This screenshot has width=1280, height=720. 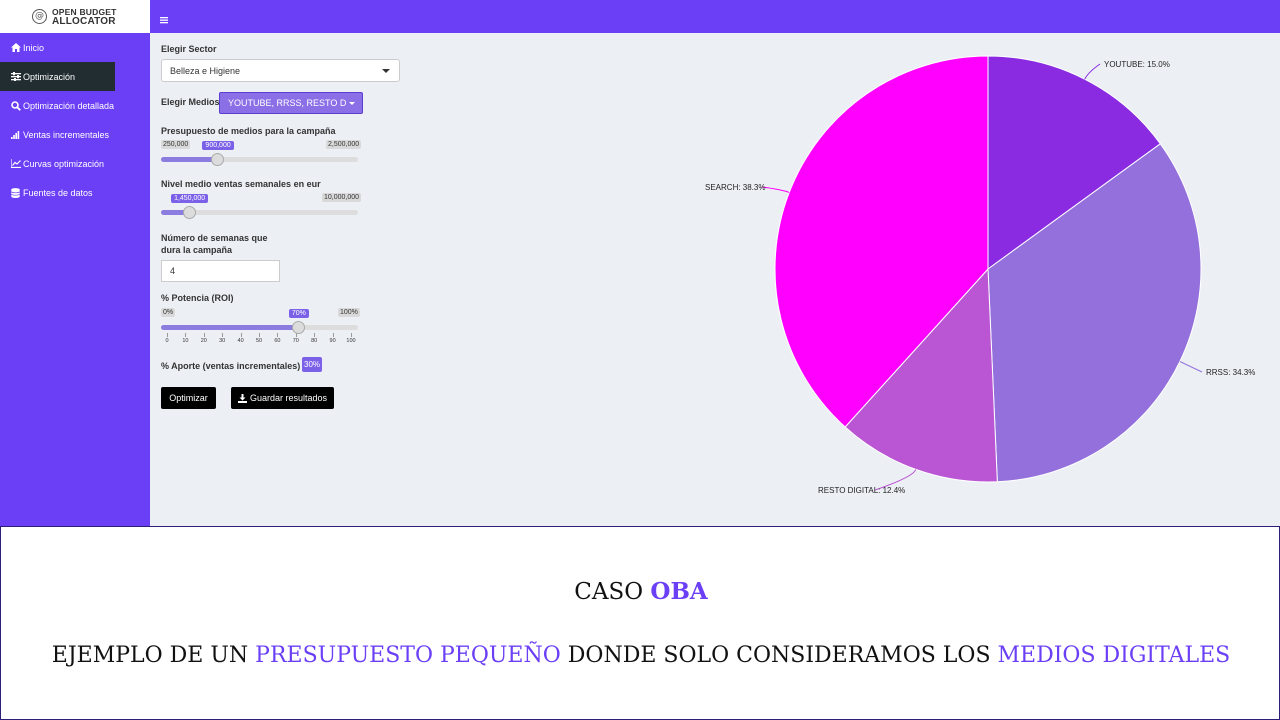 What do you see at coordinates (15, 192) in the screenshot?
I see `database-icon` at bounding box center [15, 192].